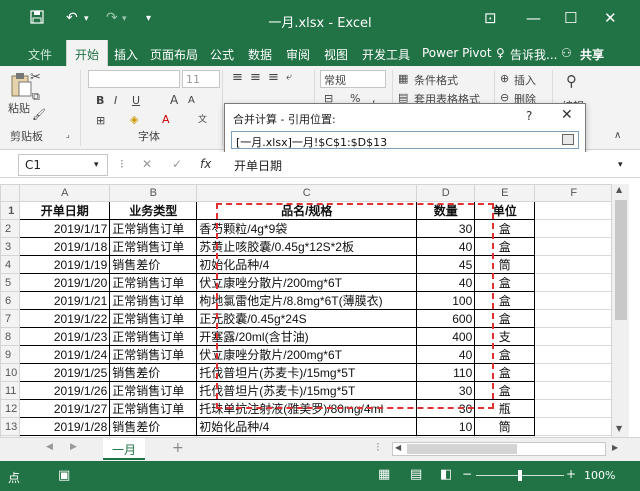 Image resolution: width=640 pixels, height=491 pixels. I want to click on cell: 单位, so click(505, 210).